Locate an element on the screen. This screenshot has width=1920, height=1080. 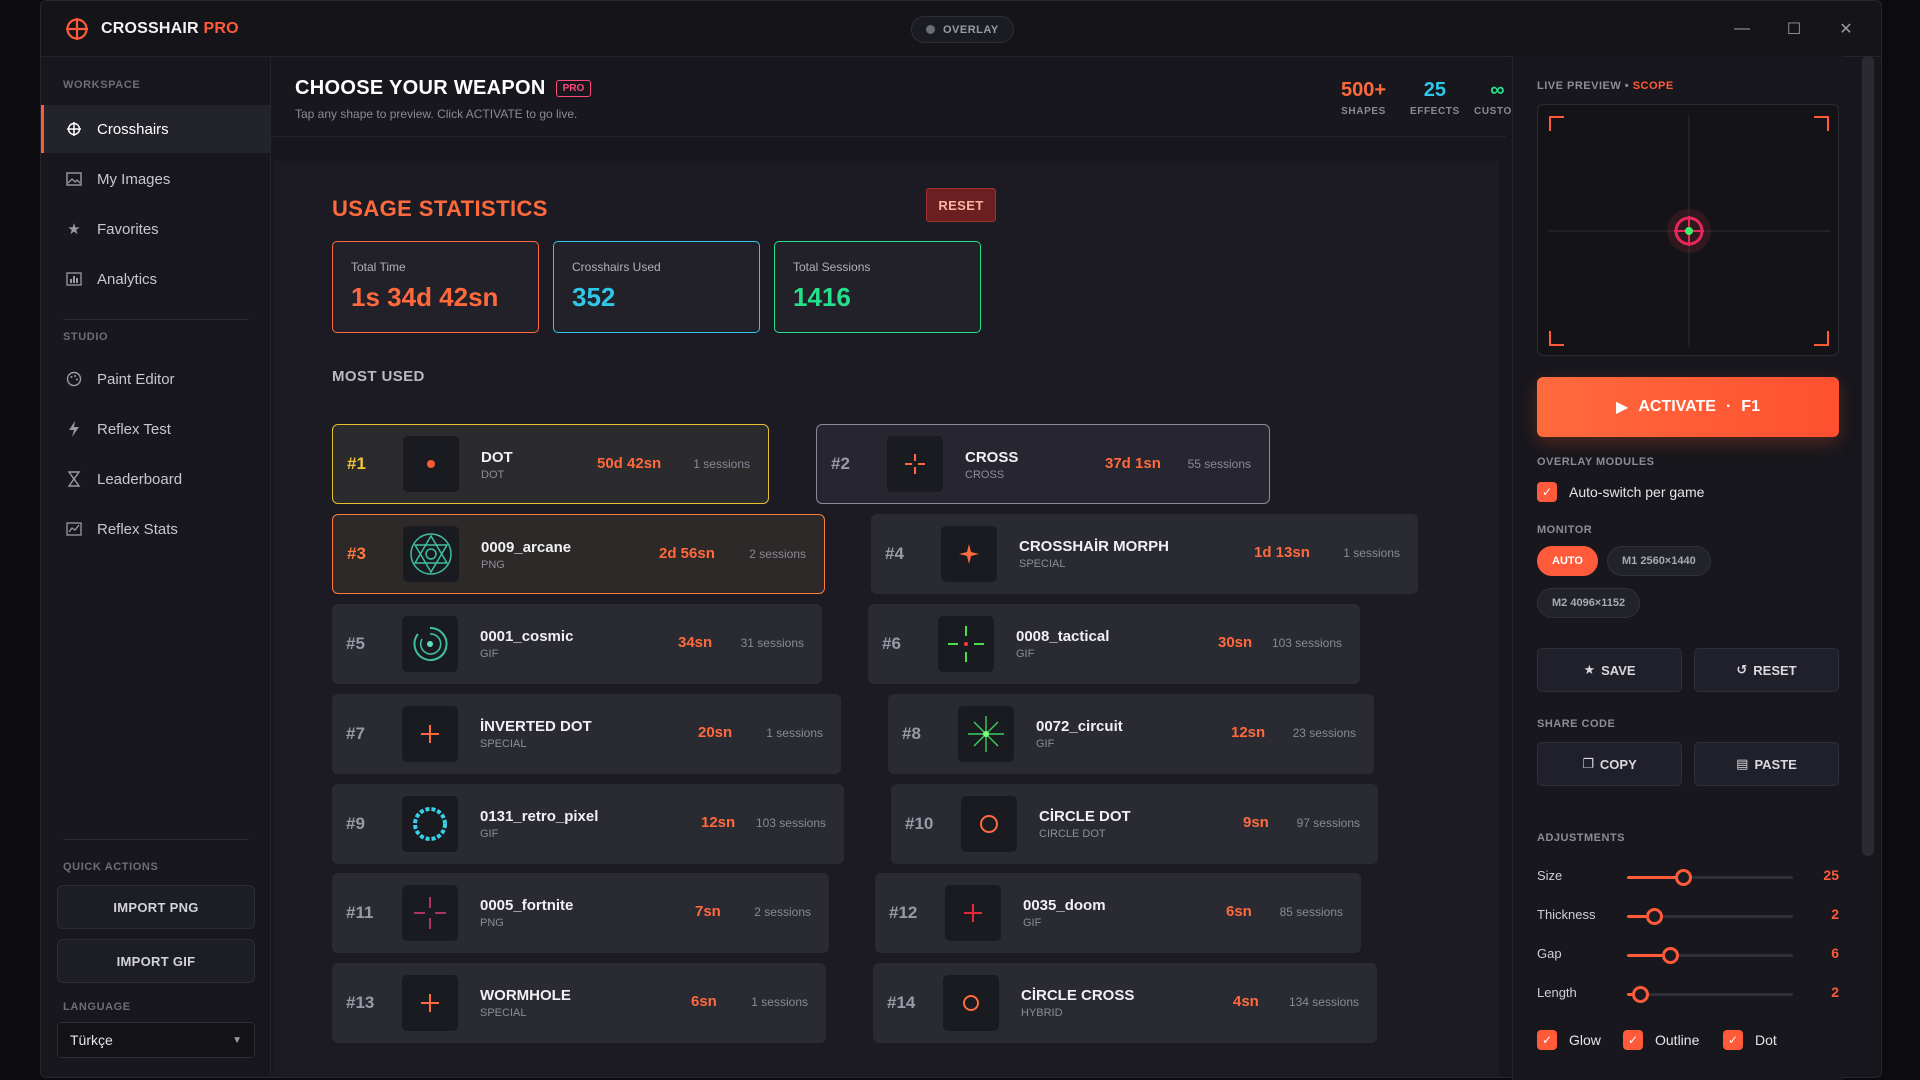
save-button: ★ SAVE is located at coordinates (1609, 670).